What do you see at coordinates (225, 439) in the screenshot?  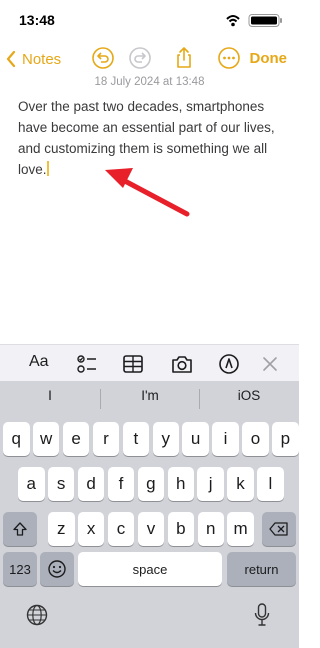 I see `key-i: i` at bounding box center [225, 439].